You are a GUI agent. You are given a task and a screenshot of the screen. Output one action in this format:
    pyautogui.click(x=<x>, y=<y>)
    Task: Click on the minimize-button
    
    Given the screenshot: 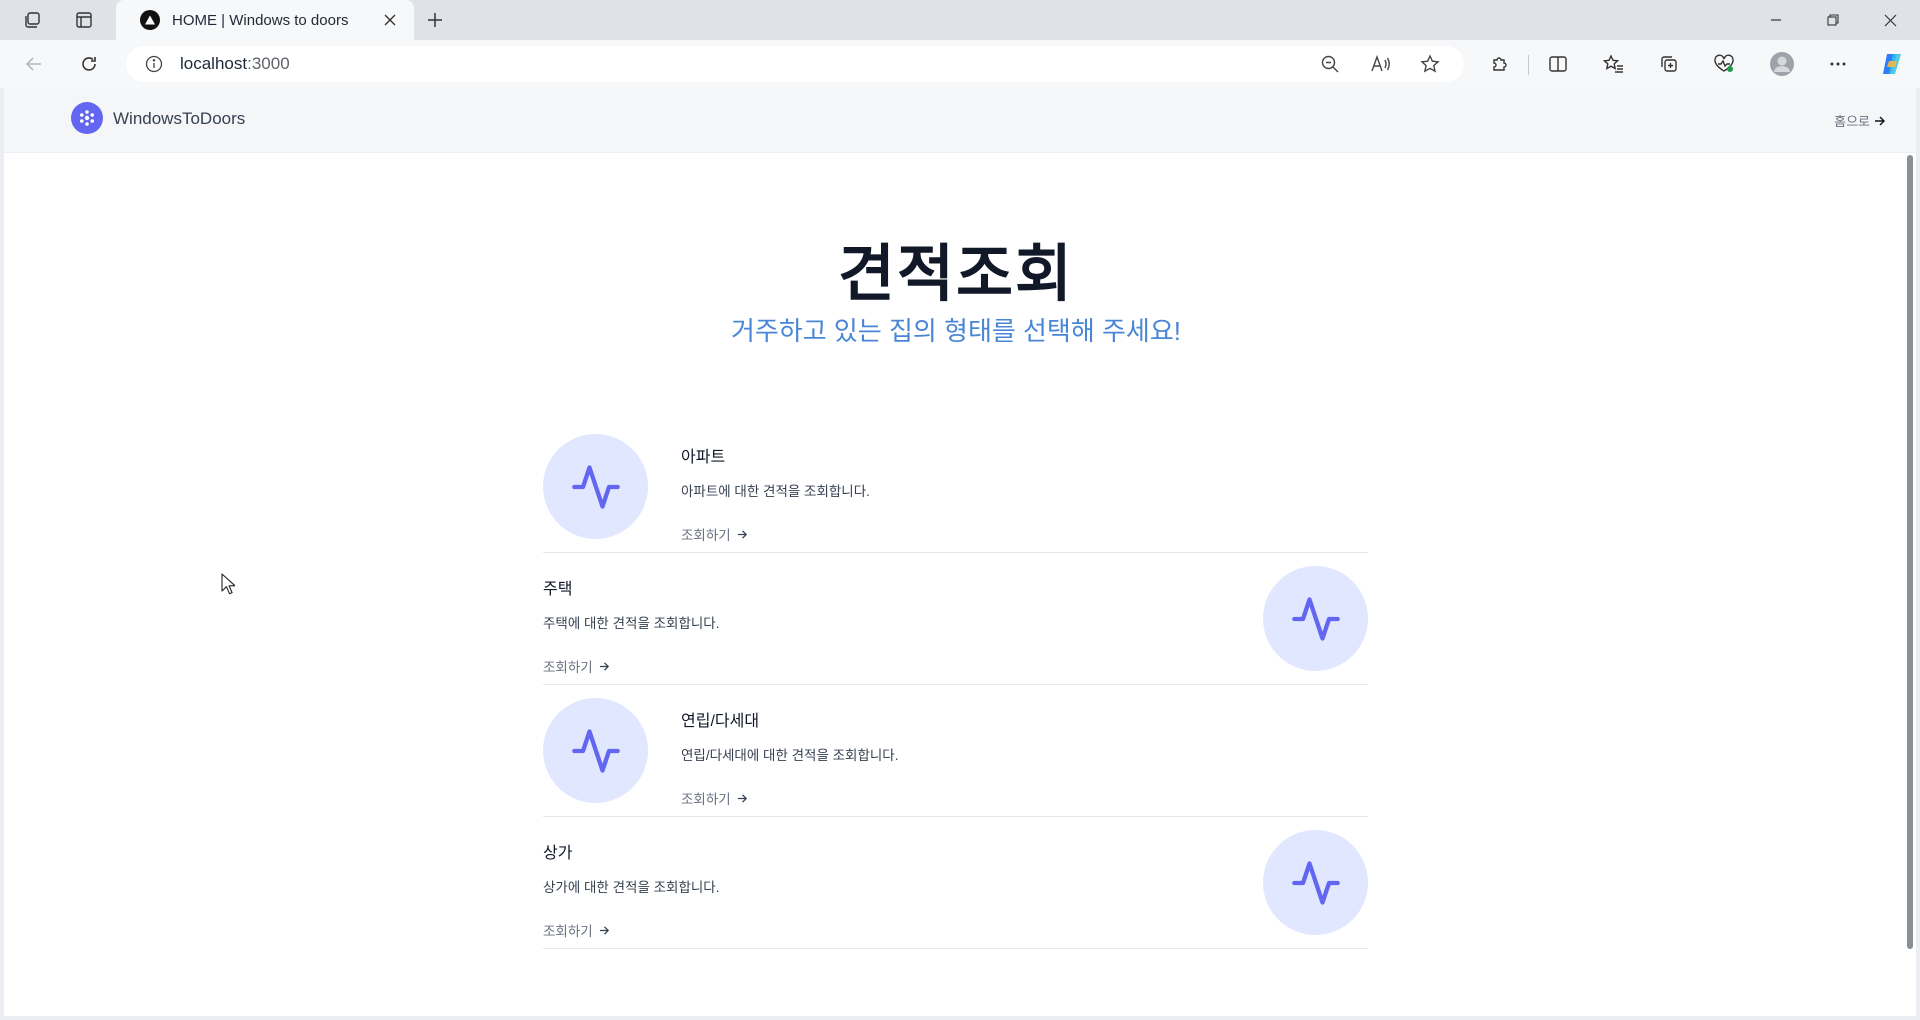 What is the action you would take?
    pyautogui.click(x=1776, y=20)
    